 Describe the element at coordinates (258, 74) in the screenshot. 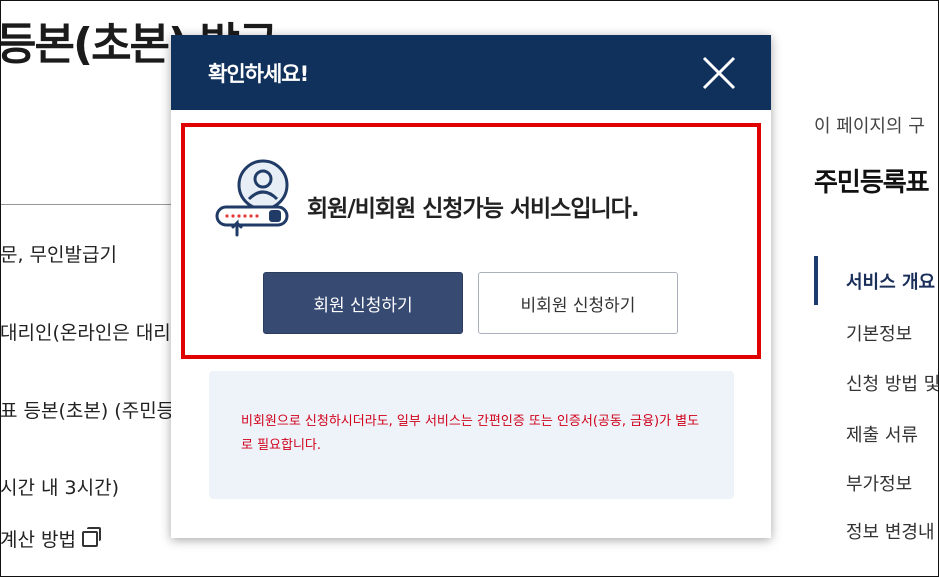

I see `modal-title: 확인하세요!` at that location.